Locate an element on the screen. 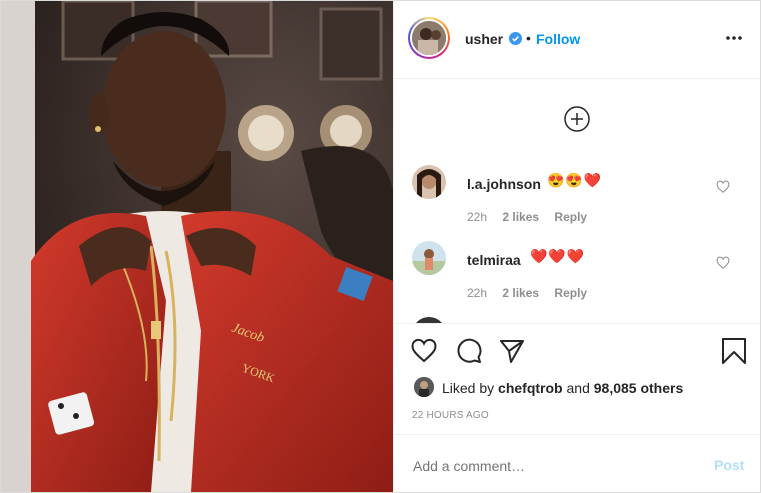 This screenshot has width=761, height=493. liked-by-prefix: Liked by is located at coordinates (468, 388).